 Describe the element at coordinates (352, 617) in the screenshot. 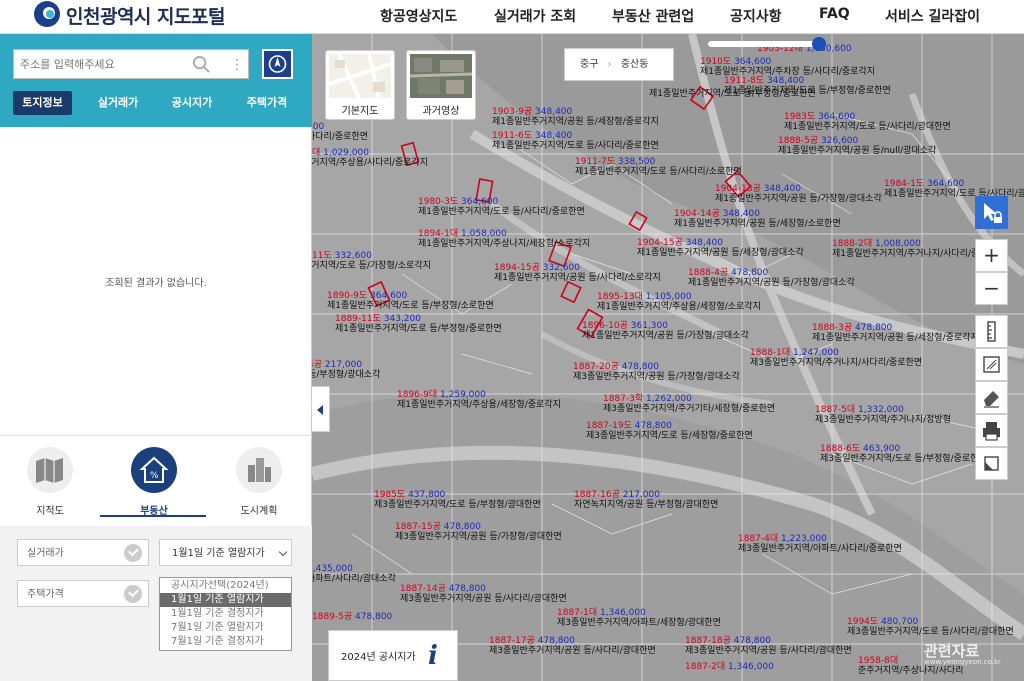

I see `parcel-label: 1889-5공 478,800` at that location.